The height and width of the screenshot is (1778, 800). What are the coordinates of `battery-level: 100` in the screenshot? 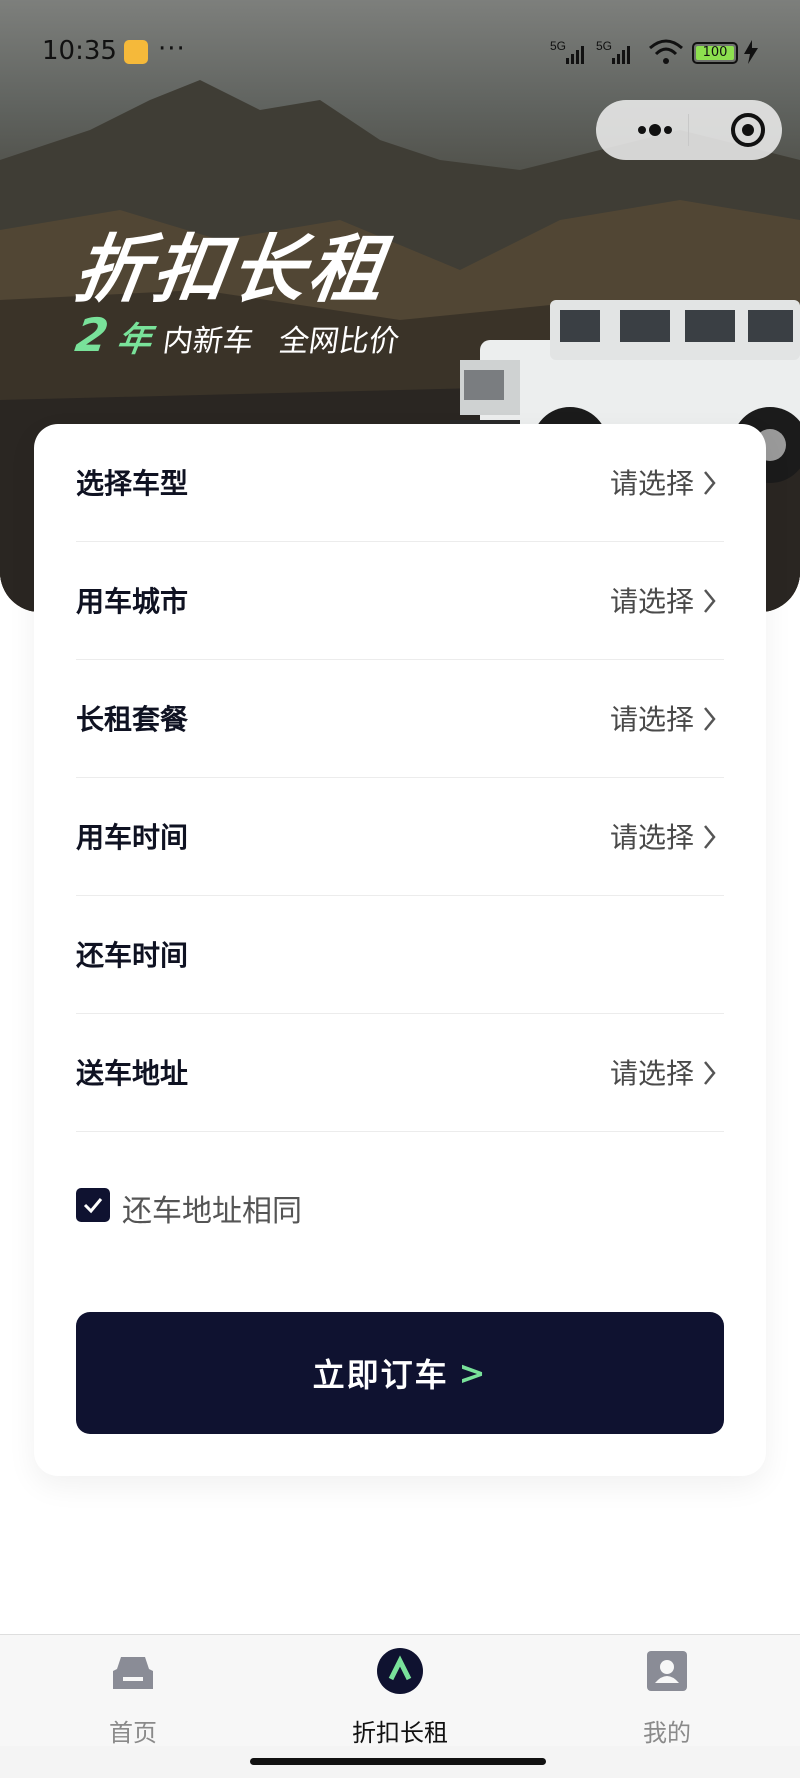 It's located at (715, 53).